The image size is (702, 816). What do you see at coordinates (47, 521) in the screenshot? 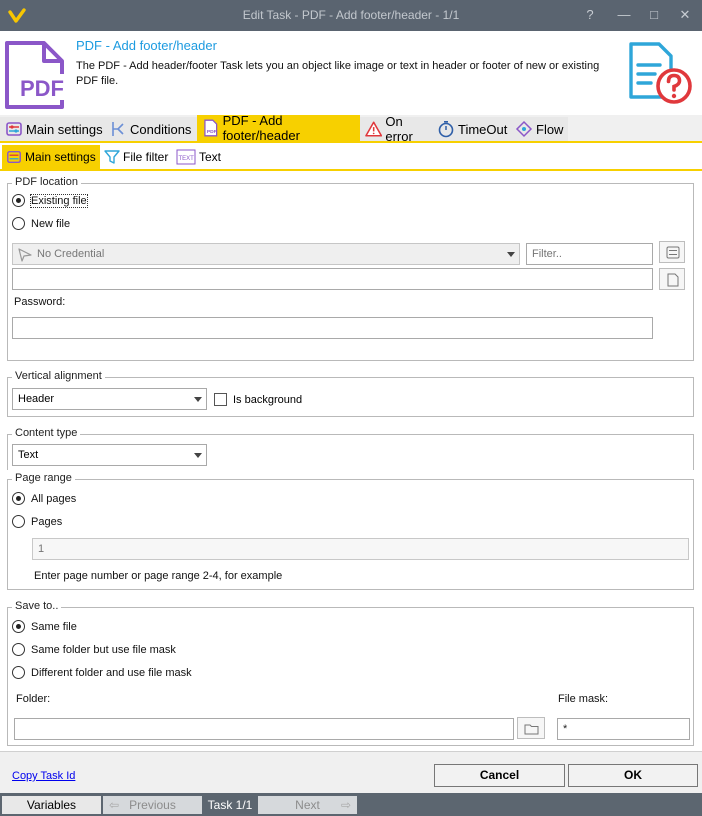
I see `radio-label: Pages` at bounding box center [47, 521].